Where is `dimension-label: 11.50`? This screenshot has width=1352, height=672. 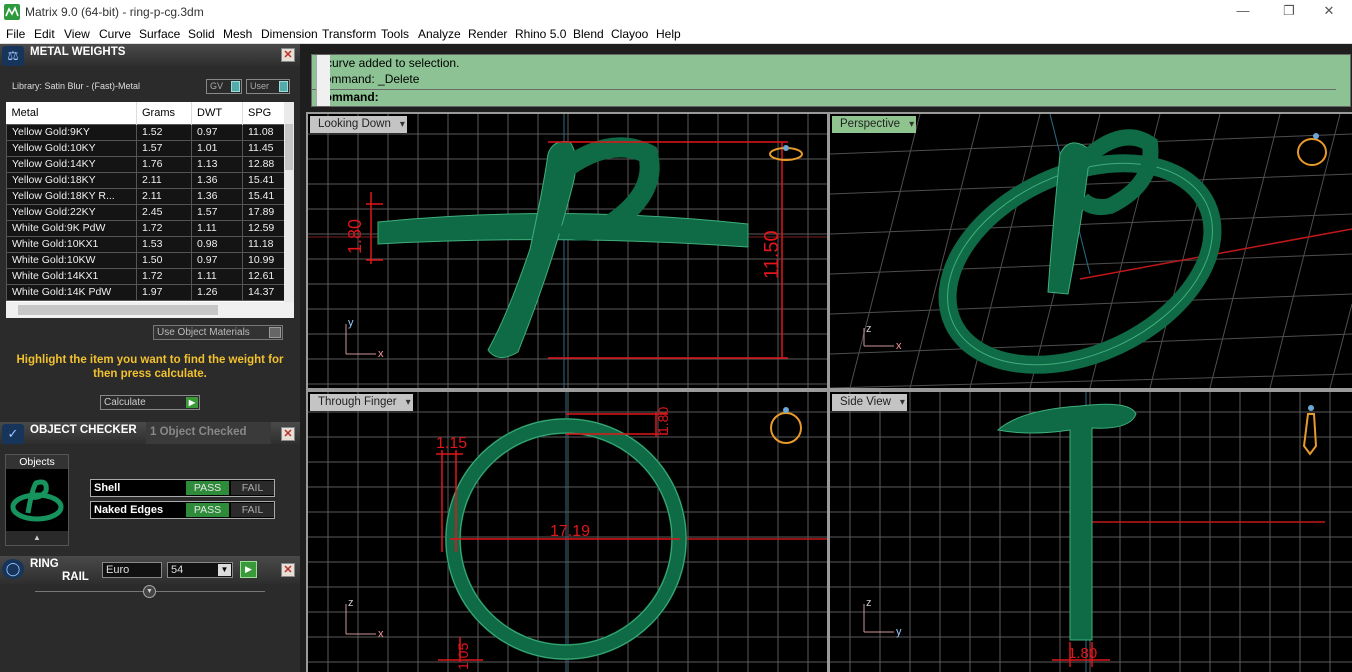
dimension-label: 11.50 is located at coordinates (772, 254).